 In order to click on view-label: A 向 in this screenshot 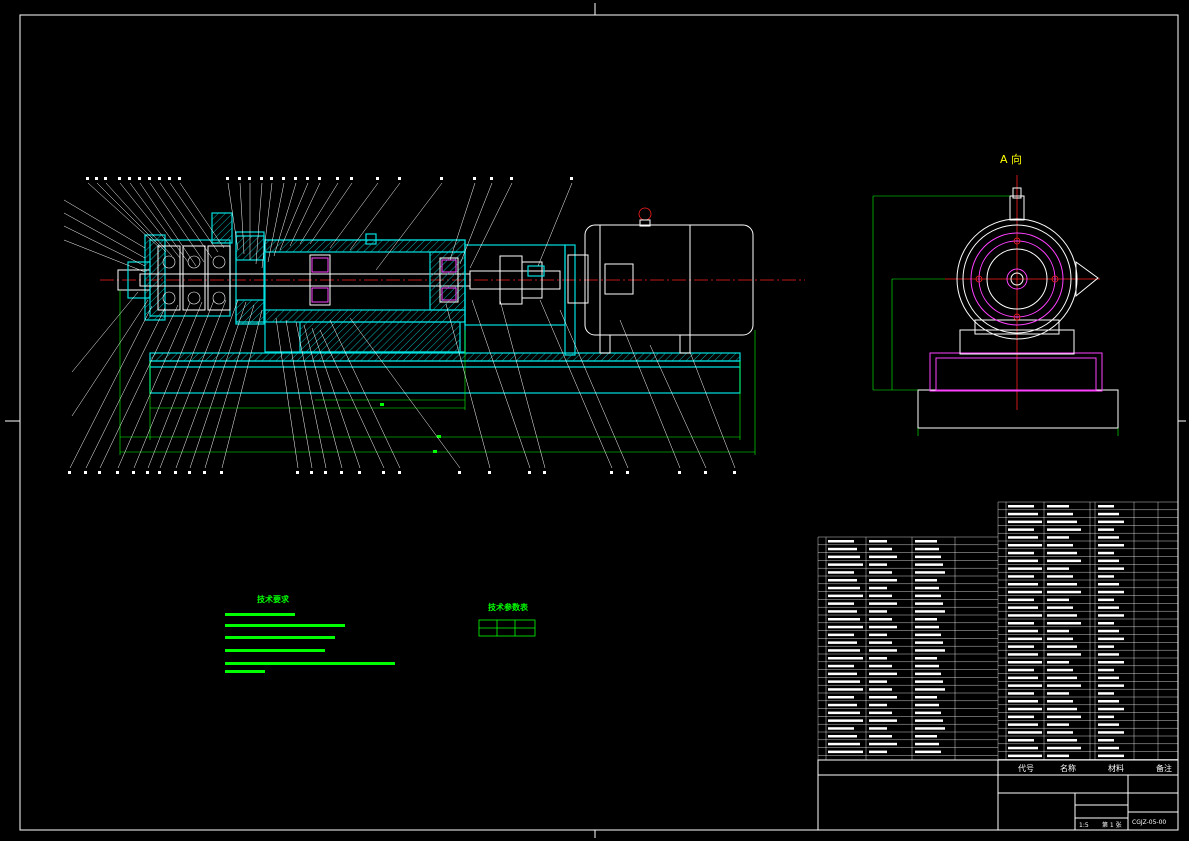, I will do `click(1011, 159)`.